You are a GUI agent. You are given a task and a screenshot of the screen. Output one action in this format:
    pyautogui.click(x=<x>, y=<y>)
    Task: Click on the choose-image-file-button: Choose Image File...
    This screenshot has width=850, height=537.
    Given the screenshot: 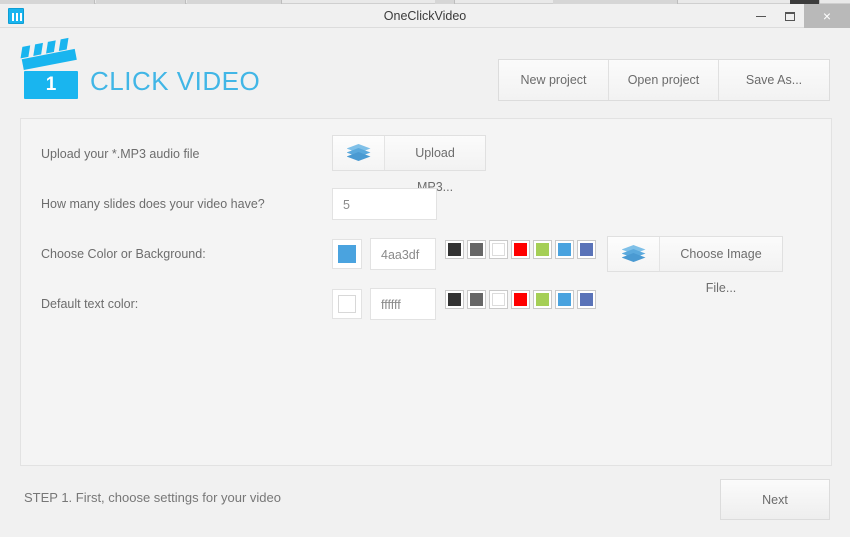 What is the action you would take?
    pyautogui.click(x=695, y=265)
    